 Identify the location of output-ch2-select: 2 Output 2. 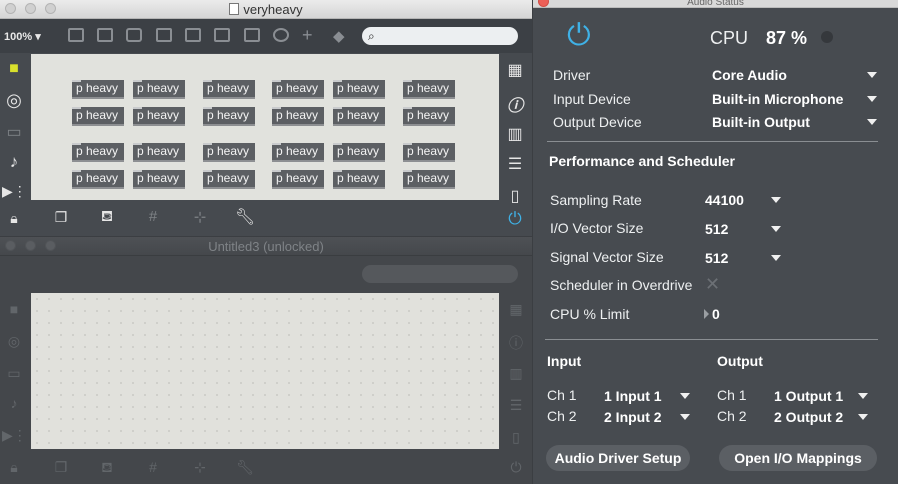
(808, 417).